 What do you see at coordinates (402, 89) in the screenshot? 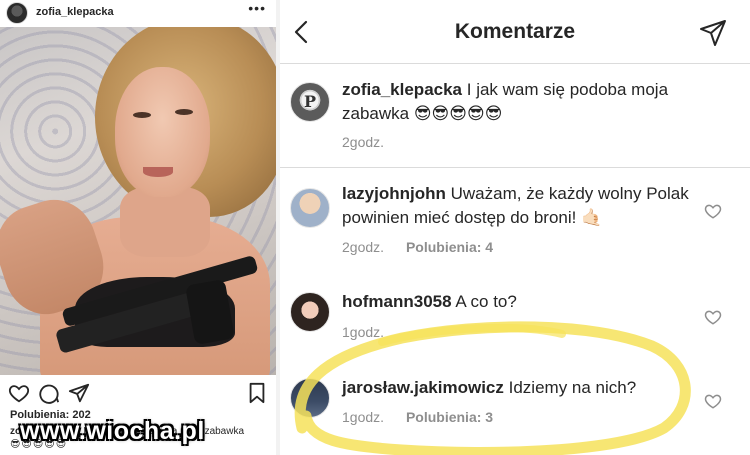
I see `comment-username: zofia_klepacka` at bounding box center [402, 89].